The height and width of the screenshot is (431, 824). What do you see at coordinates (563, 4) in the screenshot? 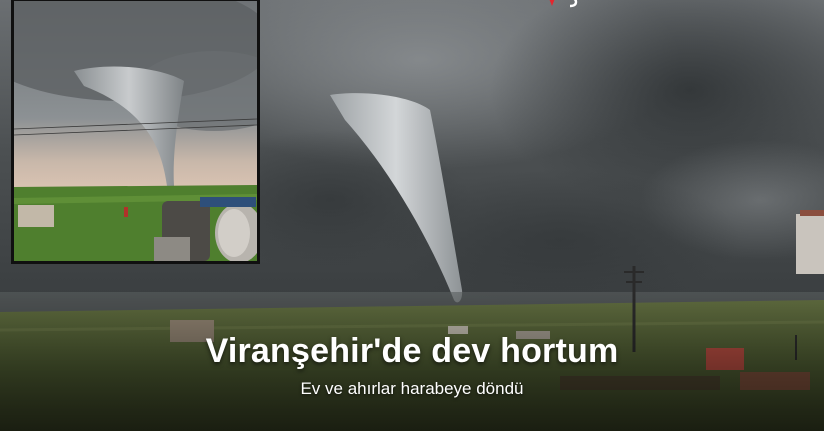
I see `brand-logo-icon` at bounding box center [563, 4].